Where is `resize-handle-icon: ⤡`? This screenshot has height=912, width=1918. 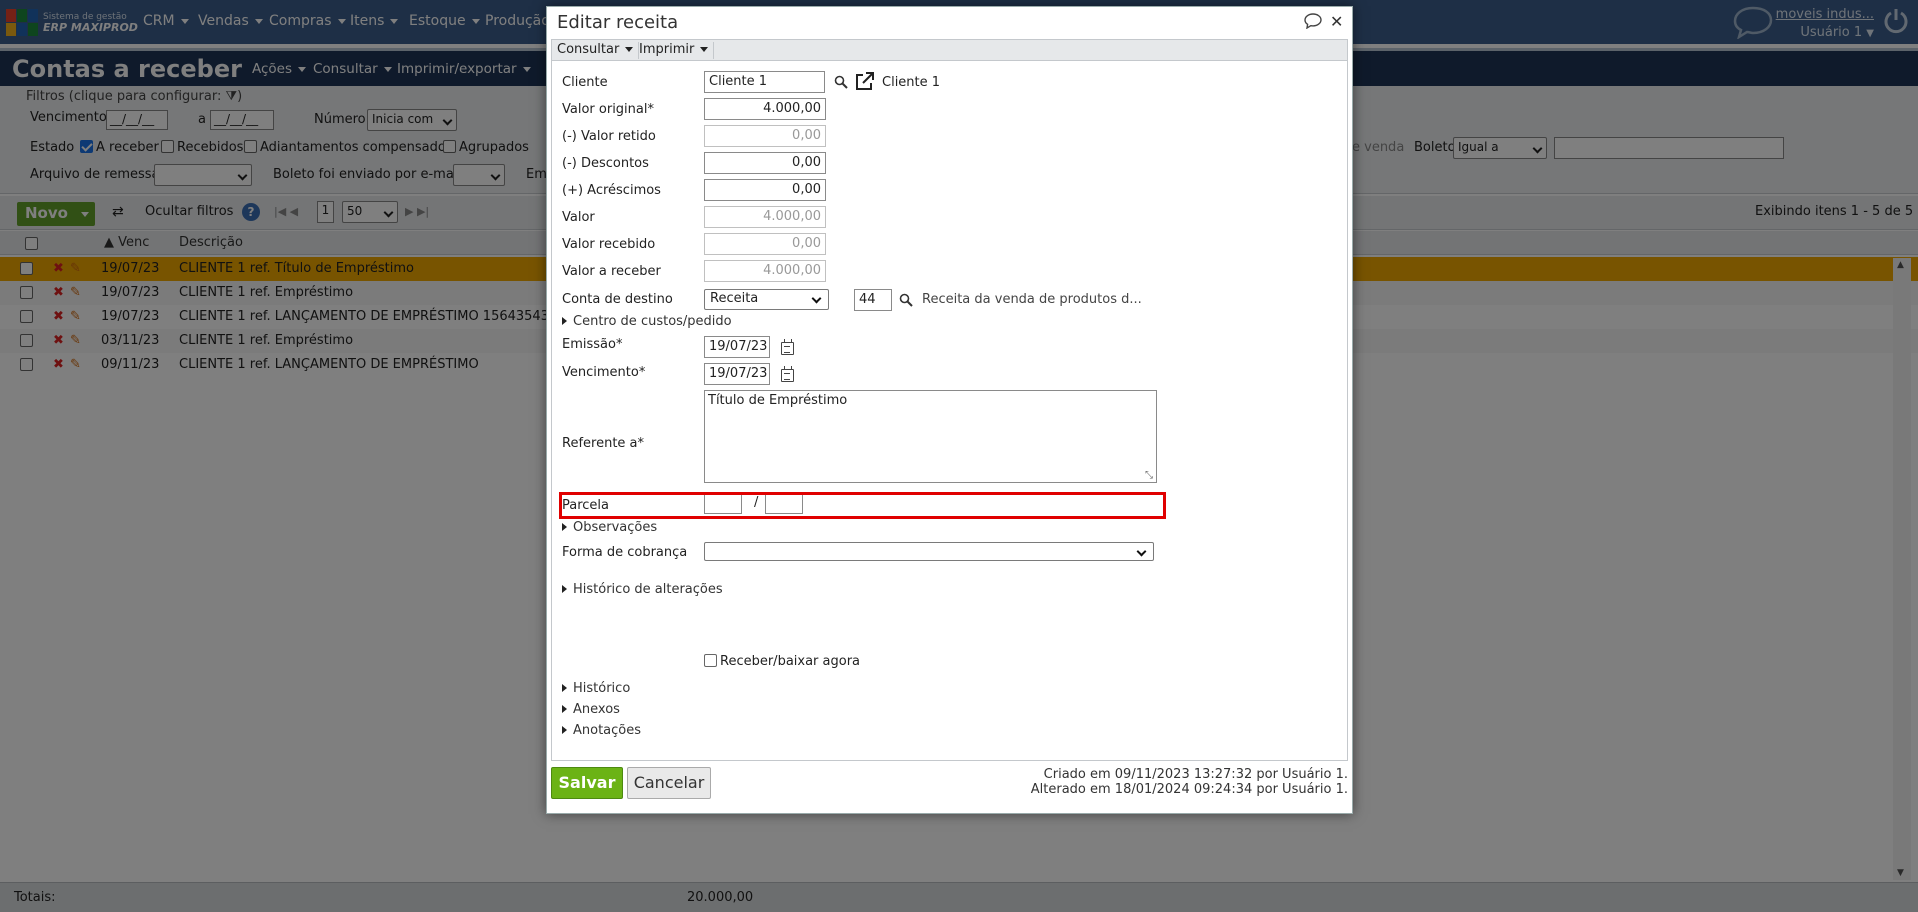 resize-handle-icon: ⤡ is located at coordinates (1149, 475).